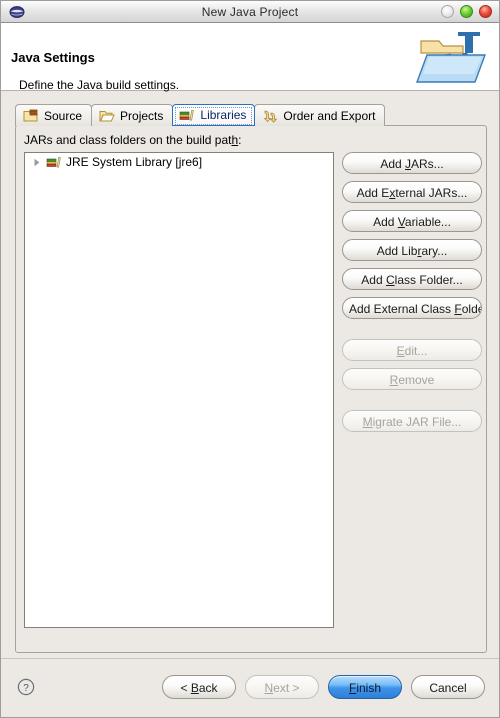 Image resolution: width=500 pixels, height=718 pixels. I want to click on wizard-nav-buttons: < Back Next > Finish Cancel, so click(323, 687).